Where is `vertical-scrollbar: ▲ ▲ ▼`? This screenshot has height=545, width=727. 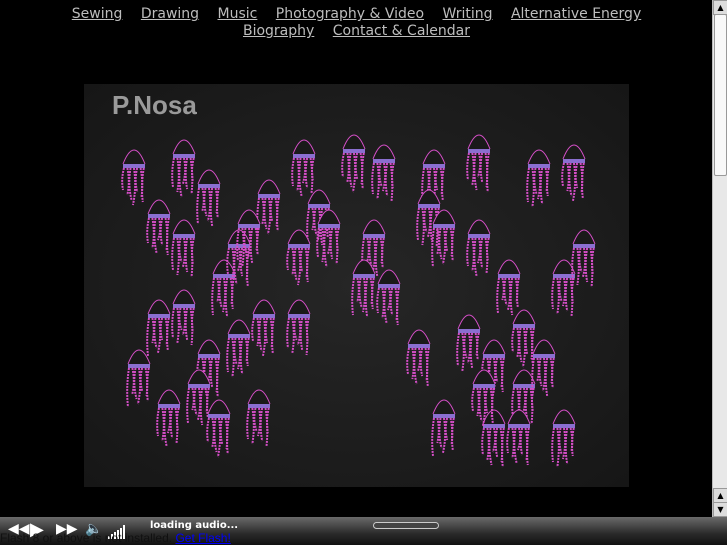 vertical-scrollbar: ▲ ▲ ▼ is located at coordinates (719, 258).